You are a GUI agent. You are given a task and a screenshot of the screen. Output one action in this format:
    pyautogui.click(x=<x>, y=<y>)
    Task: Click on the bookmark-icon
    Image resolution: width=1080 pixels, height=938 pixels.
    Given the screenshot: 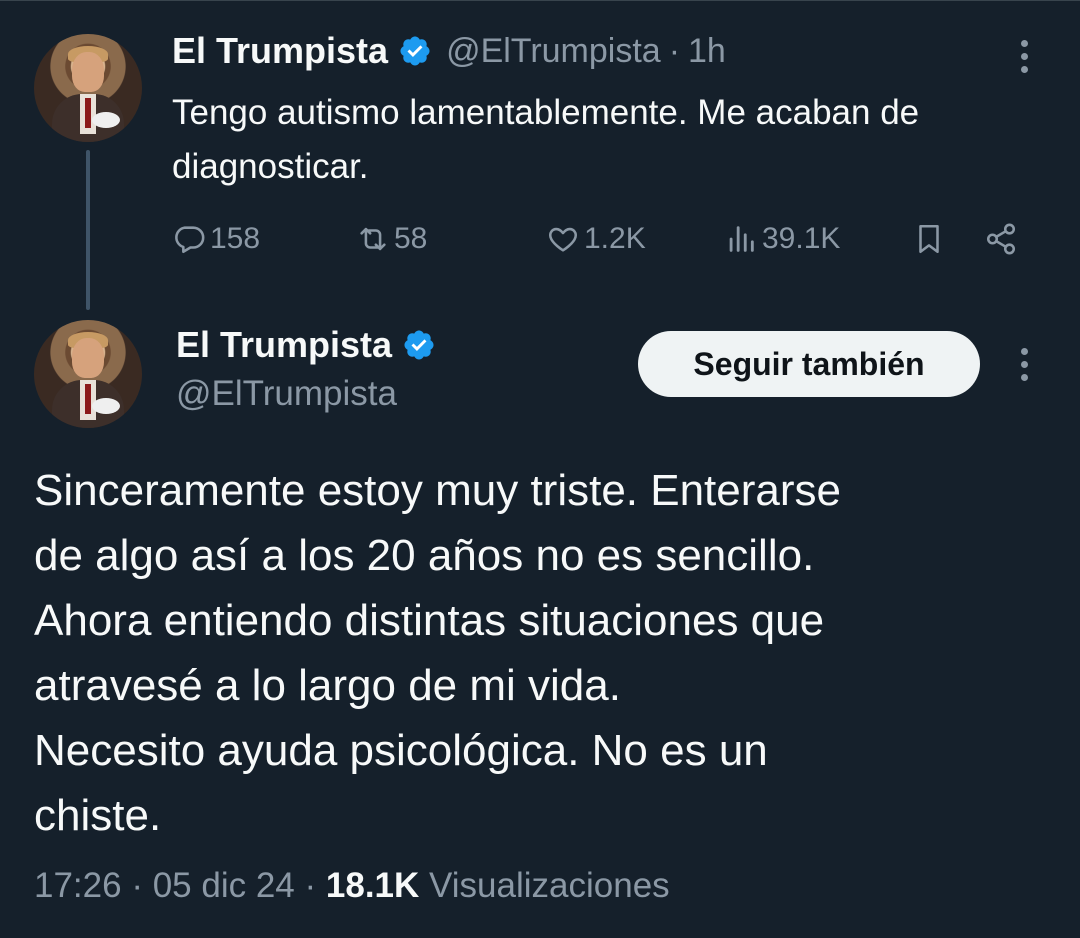 What is the action you would take?
    pyautogui.click(x=929, y=239)
    